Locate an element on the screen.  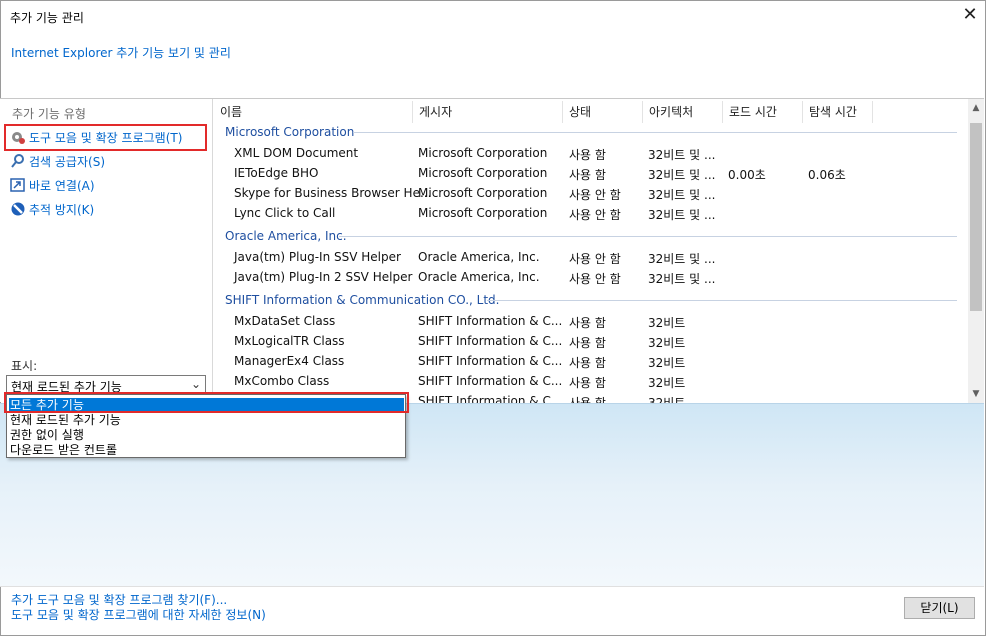
ie-addons-link: Internet Explorer 추가 기능 보기 및 관리 is located at coordinates (121, 52).